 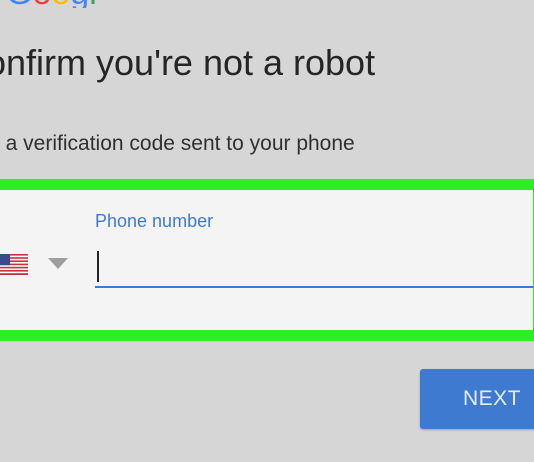 What do you see at coordinates (154, 221) in the screenshot?
I see `phone-number-label: Phone number` at bounding box center [154, 221].